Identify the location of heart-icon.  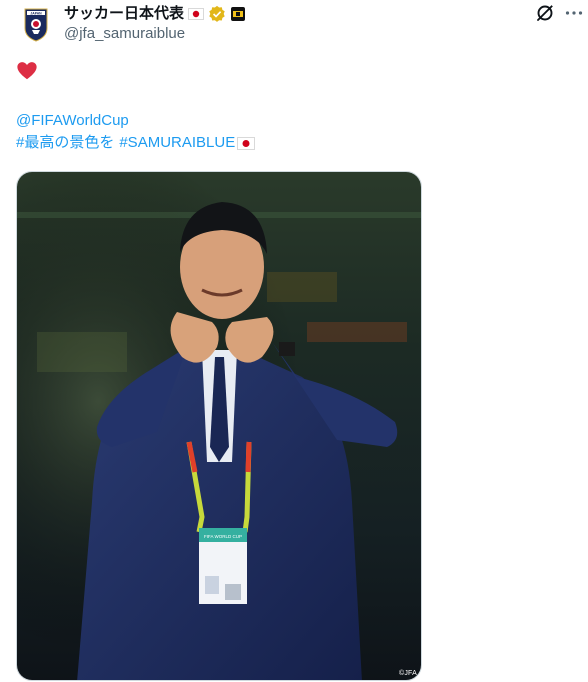
(27, 71).